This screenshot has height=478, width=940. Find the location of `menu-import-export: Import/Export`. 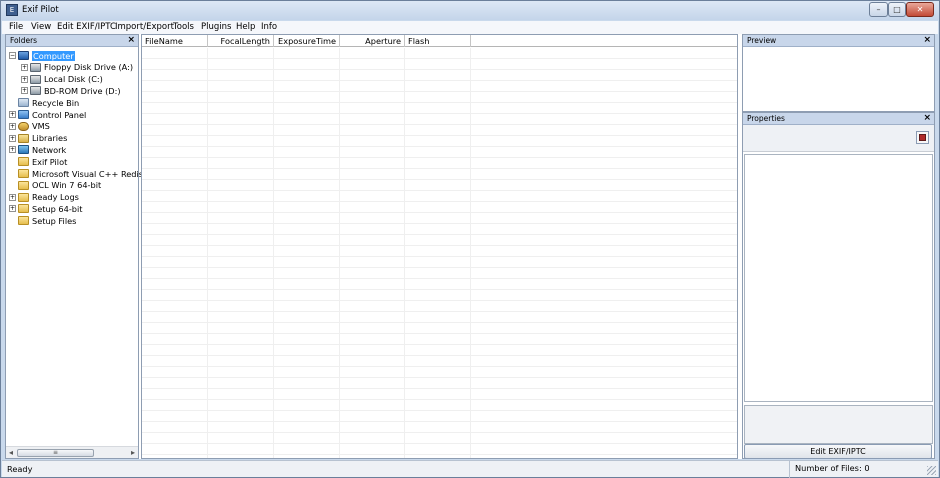

menu-import-export: Import/Export is located at coordinates (144, 27).